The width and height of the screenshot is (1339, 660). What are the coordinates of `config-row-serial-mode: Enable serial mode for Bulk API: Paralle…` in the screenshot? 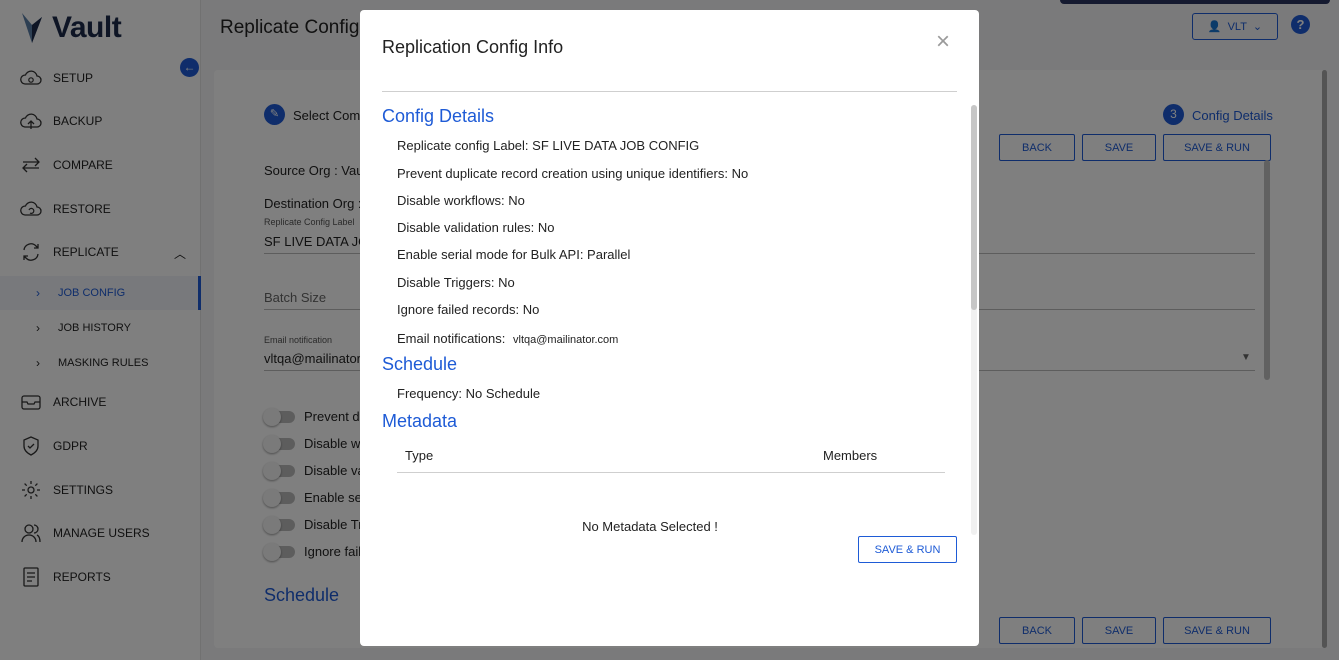 It's located at (514, 254).